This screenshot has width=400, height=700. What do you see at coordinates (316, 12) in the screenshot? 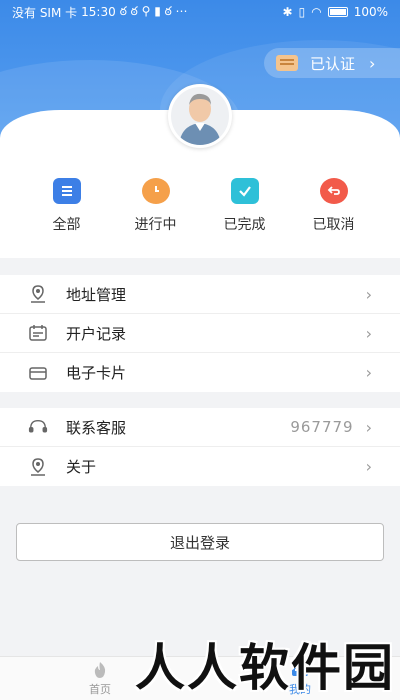
I see `wifi-icon: ◠` at bounding box center [316, 12].